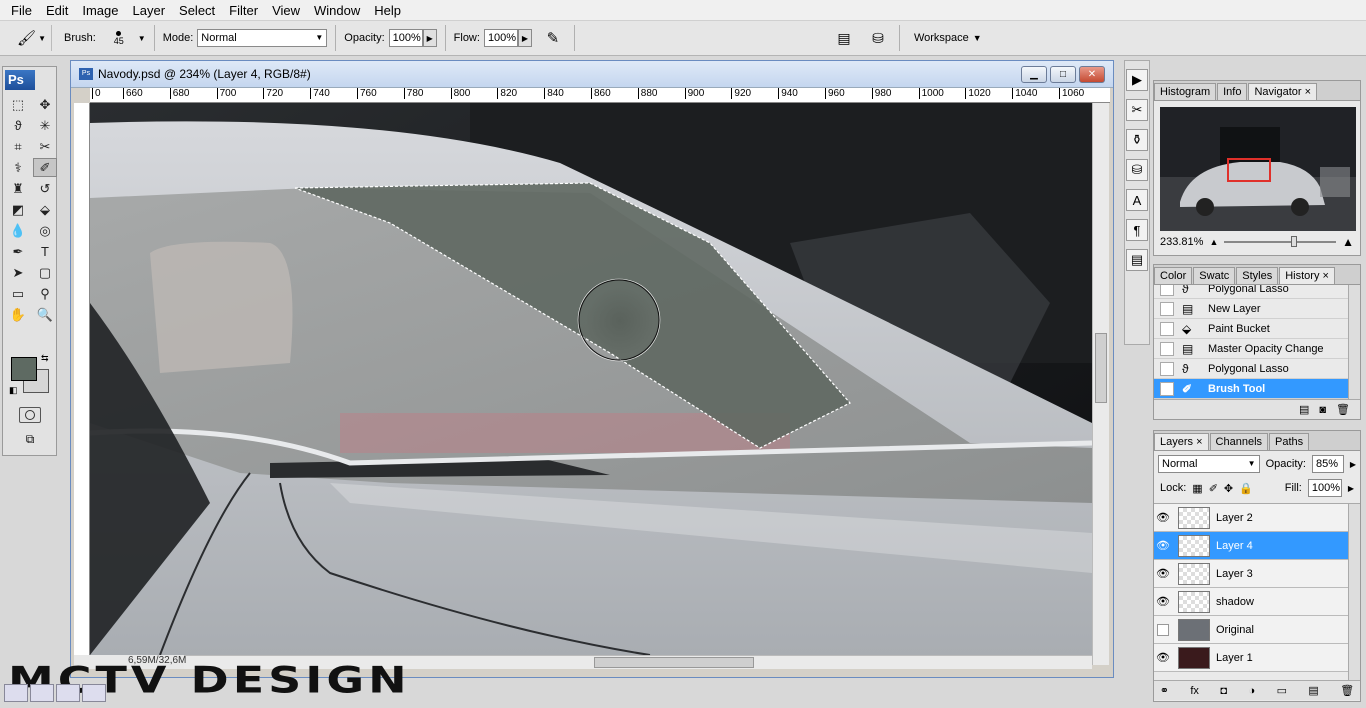 The image size is (1366, 708). I want to click on slice-tool: ✂, so click(45, 146).